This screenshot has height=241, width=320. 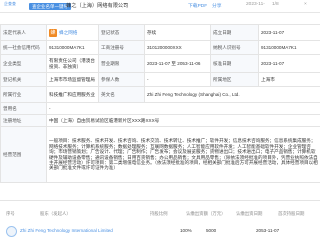 What do you see at coordinates (178, 48) in the screenshot?
I see `reg-no-value: 3101200000XXX` at bounding box center [178, 48].